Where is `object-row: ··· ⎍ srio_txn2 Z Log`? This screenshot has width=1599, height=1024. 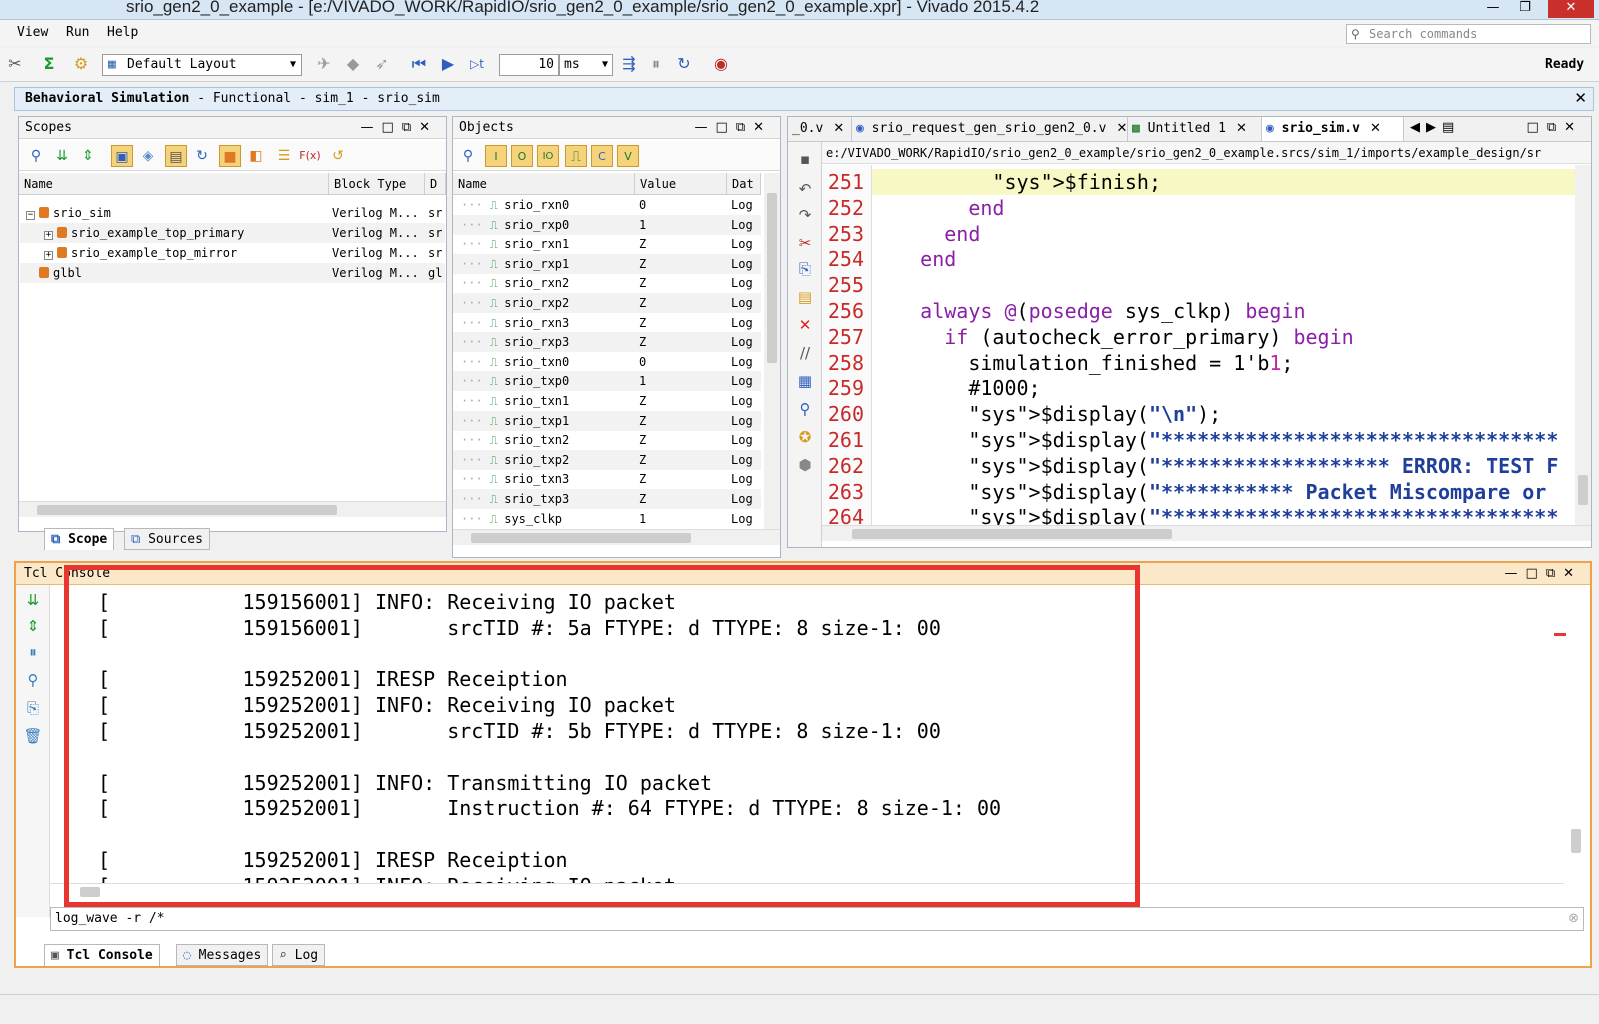 object-row: ··· ⎍ srio_txn2 Z Log is located at coordinates (607, 440).